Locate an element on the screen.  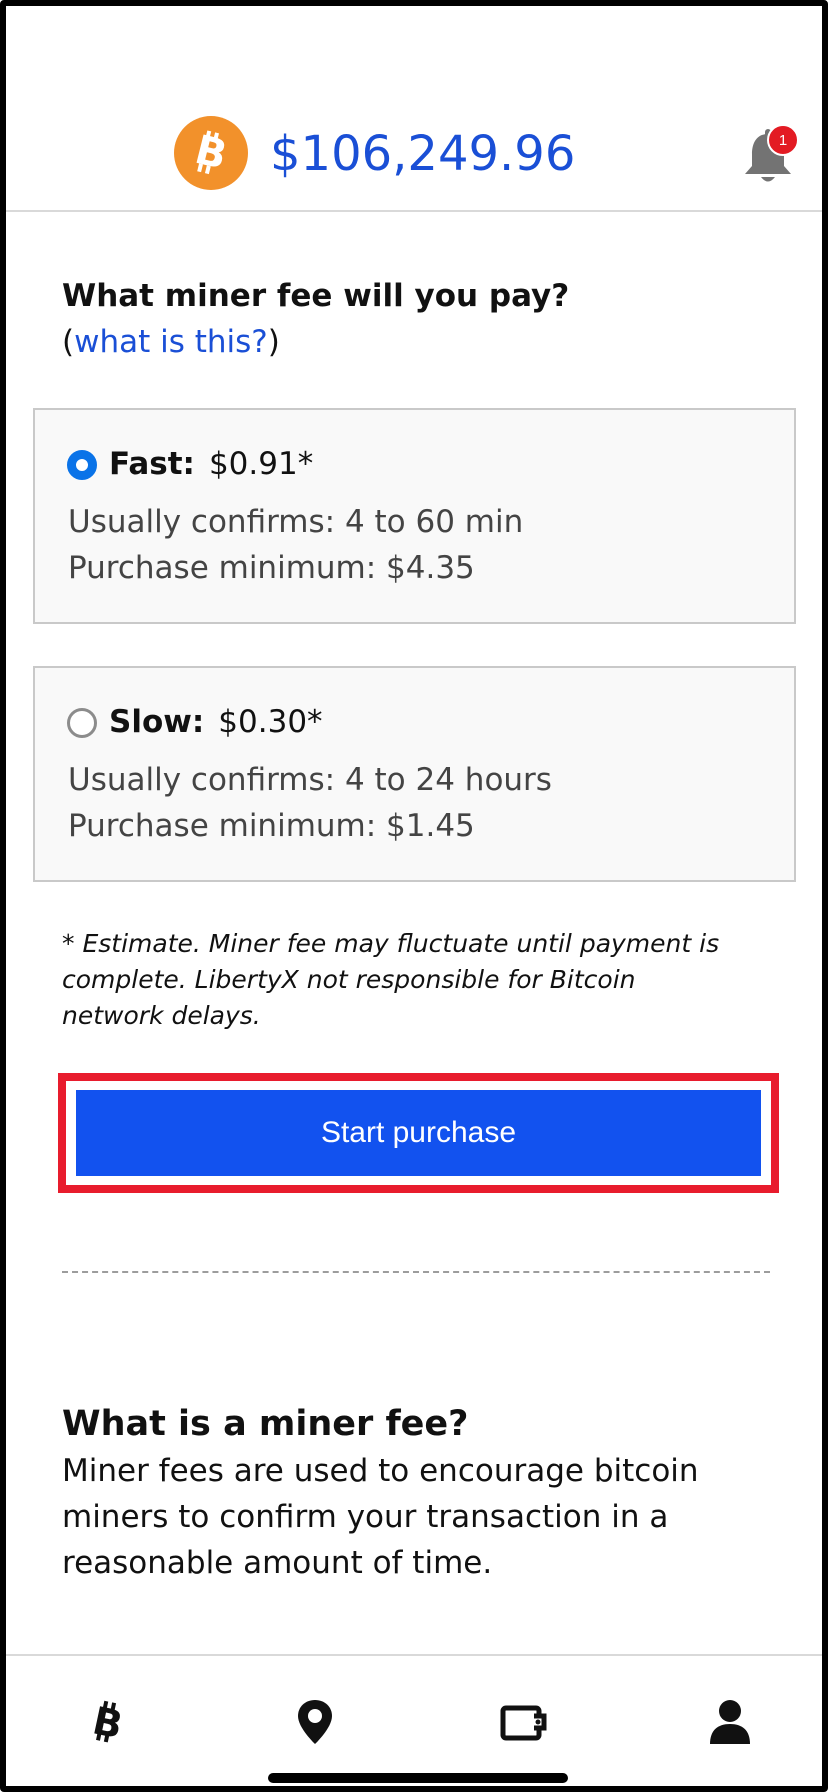
home-indicator is located at coordinates (418, 1778).